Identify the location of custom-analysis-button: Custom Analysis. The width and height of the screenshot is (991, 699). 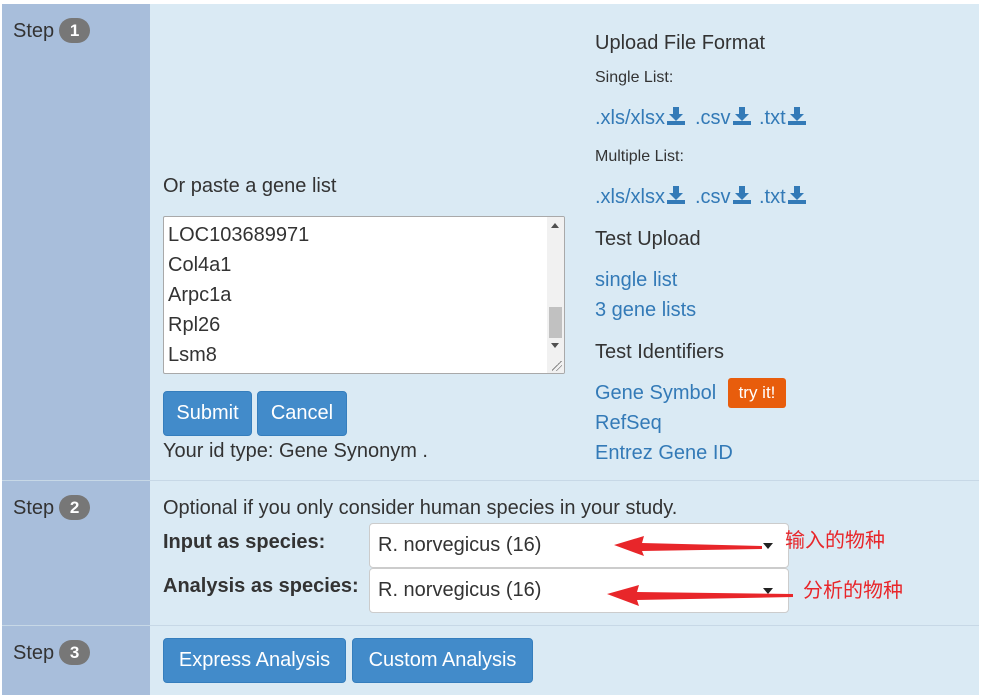
(442, 660).